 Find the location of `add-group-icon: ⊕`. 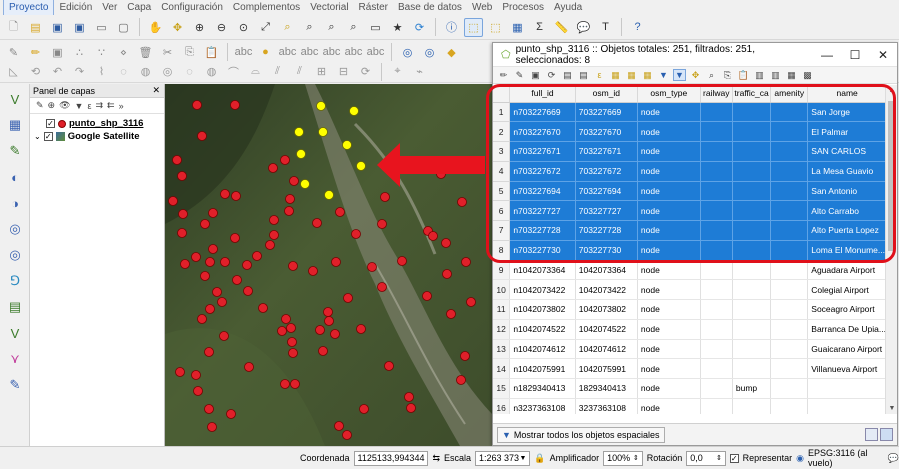

add-group-icon: ⊕ is located at coordinates (52, 105).